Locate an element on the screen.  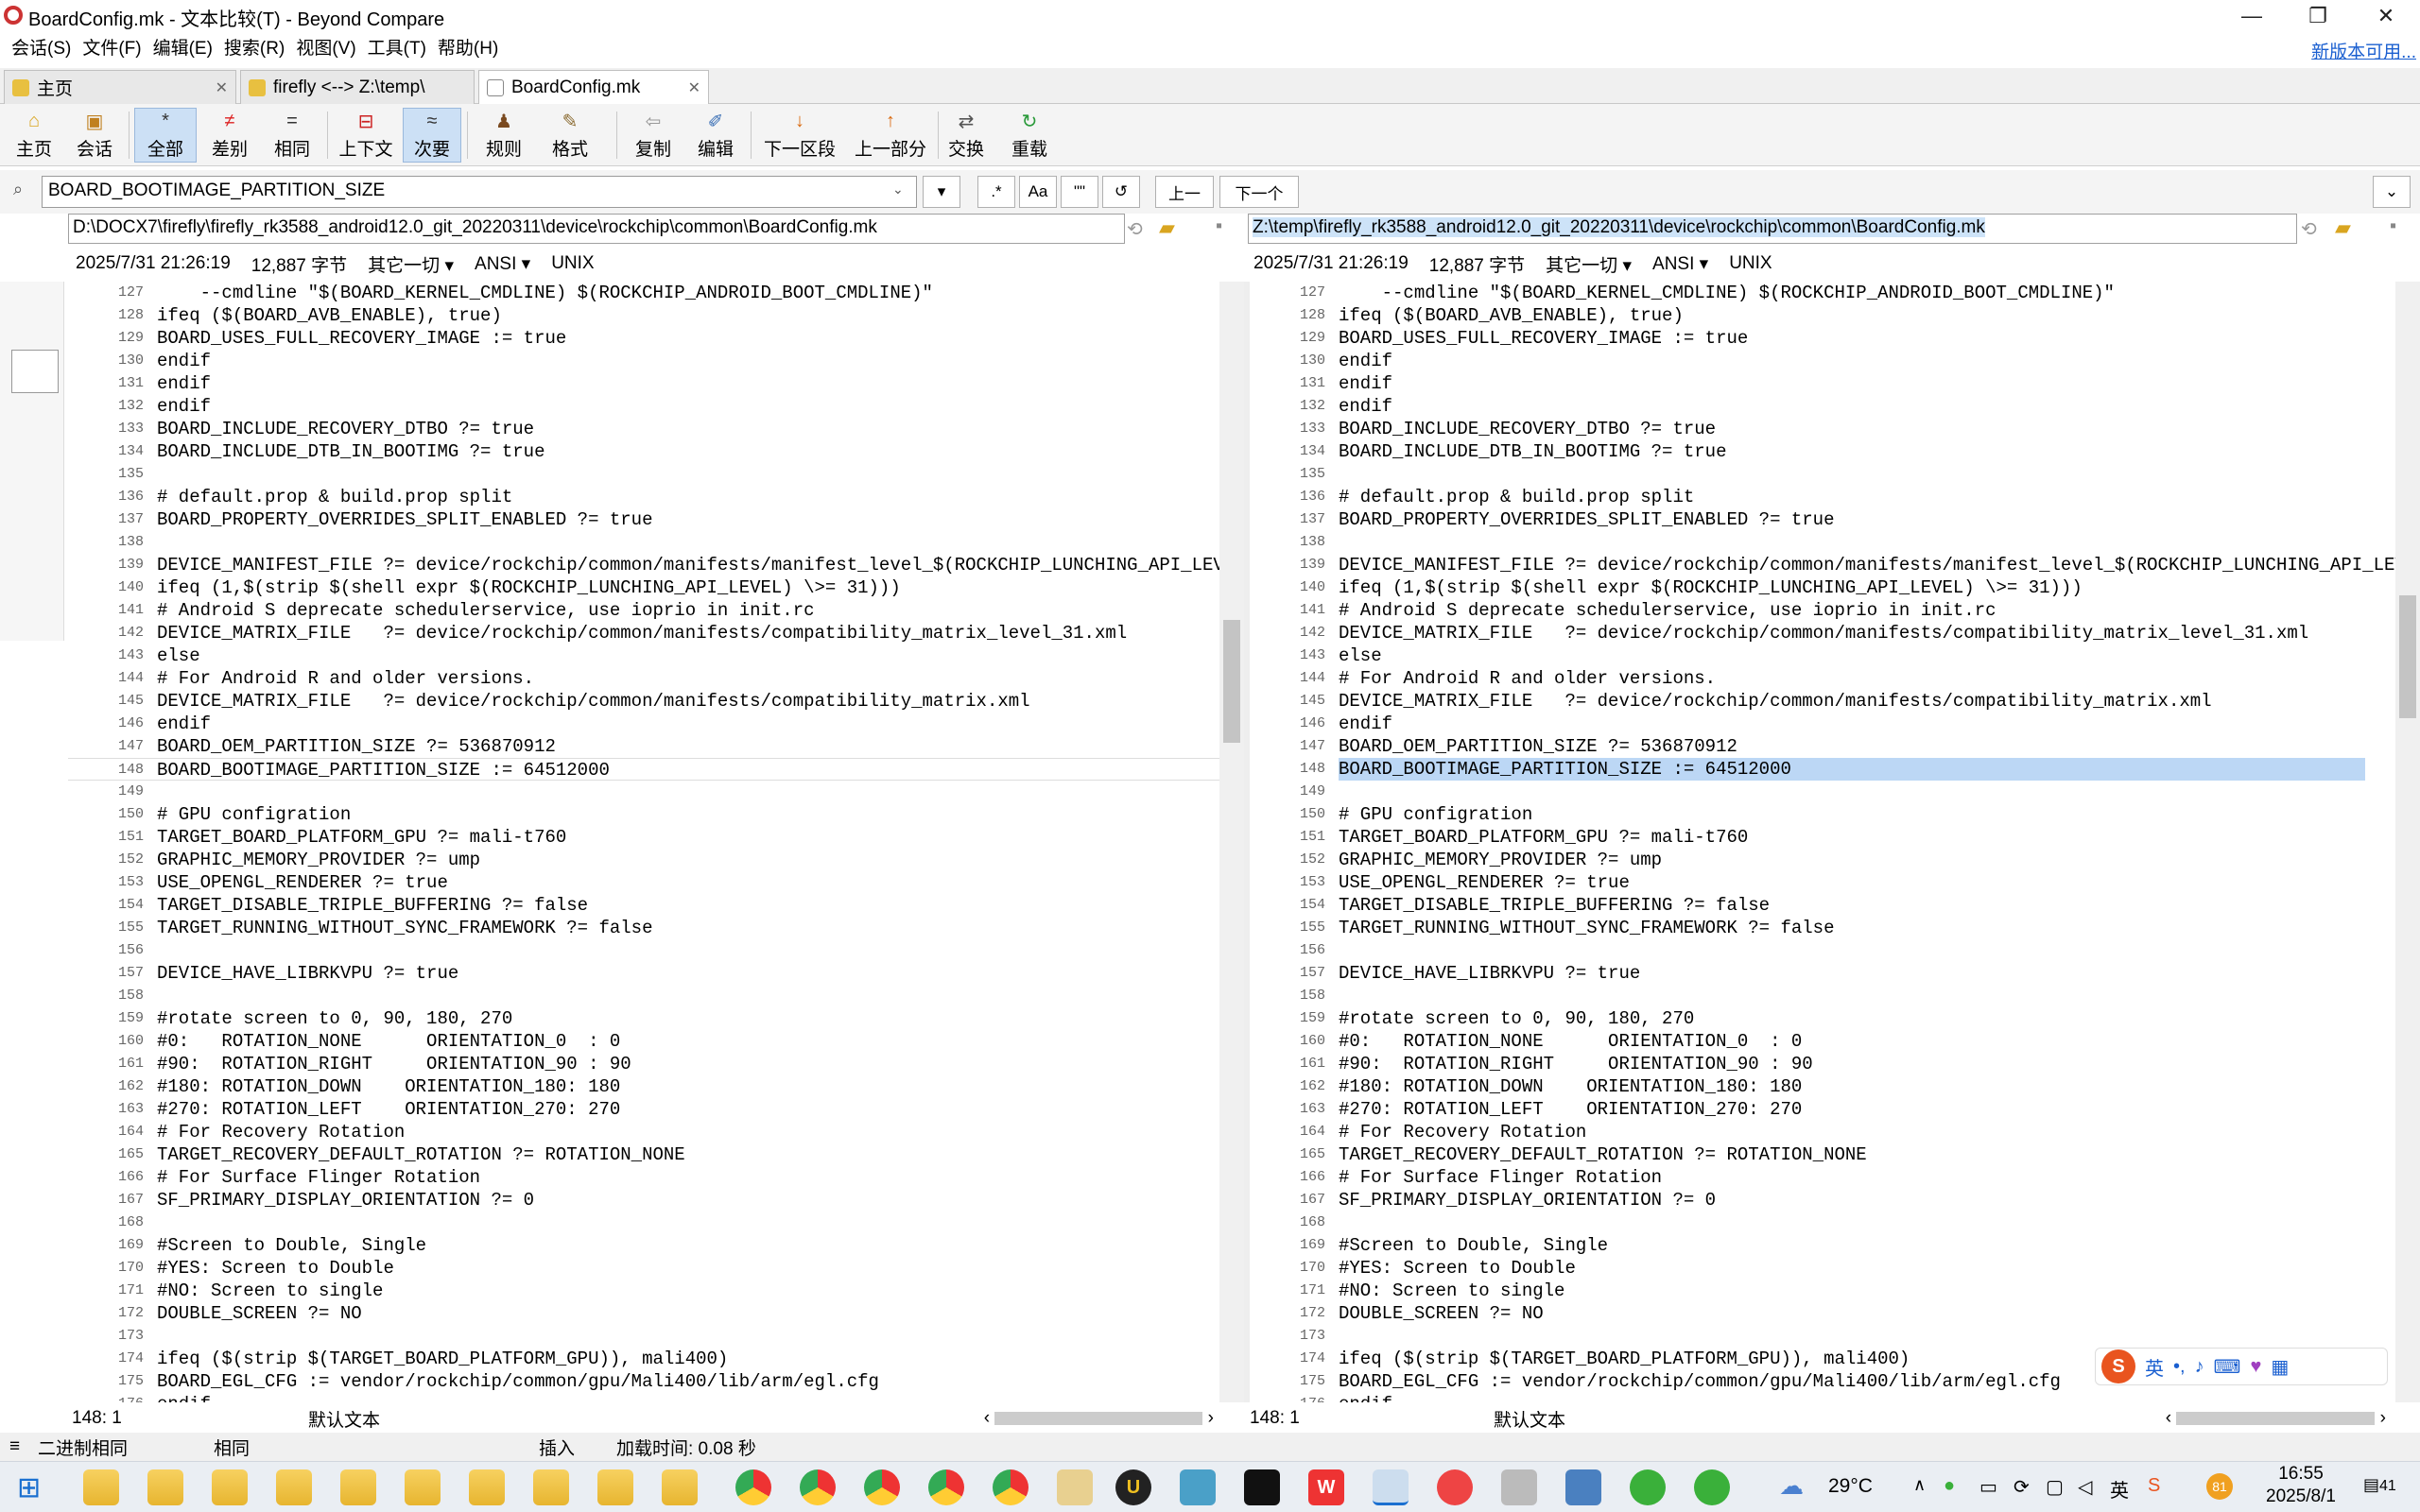
diff-overview-pane is located at coordinates (32, 461).